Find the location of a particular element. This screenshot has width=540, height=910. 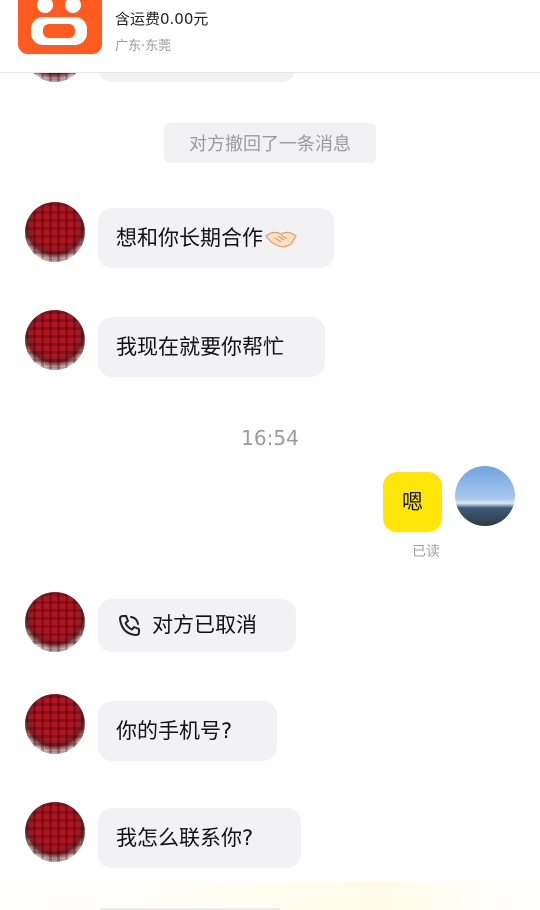

product-location: 广东·东莞 is located at coordinates (143, 46).